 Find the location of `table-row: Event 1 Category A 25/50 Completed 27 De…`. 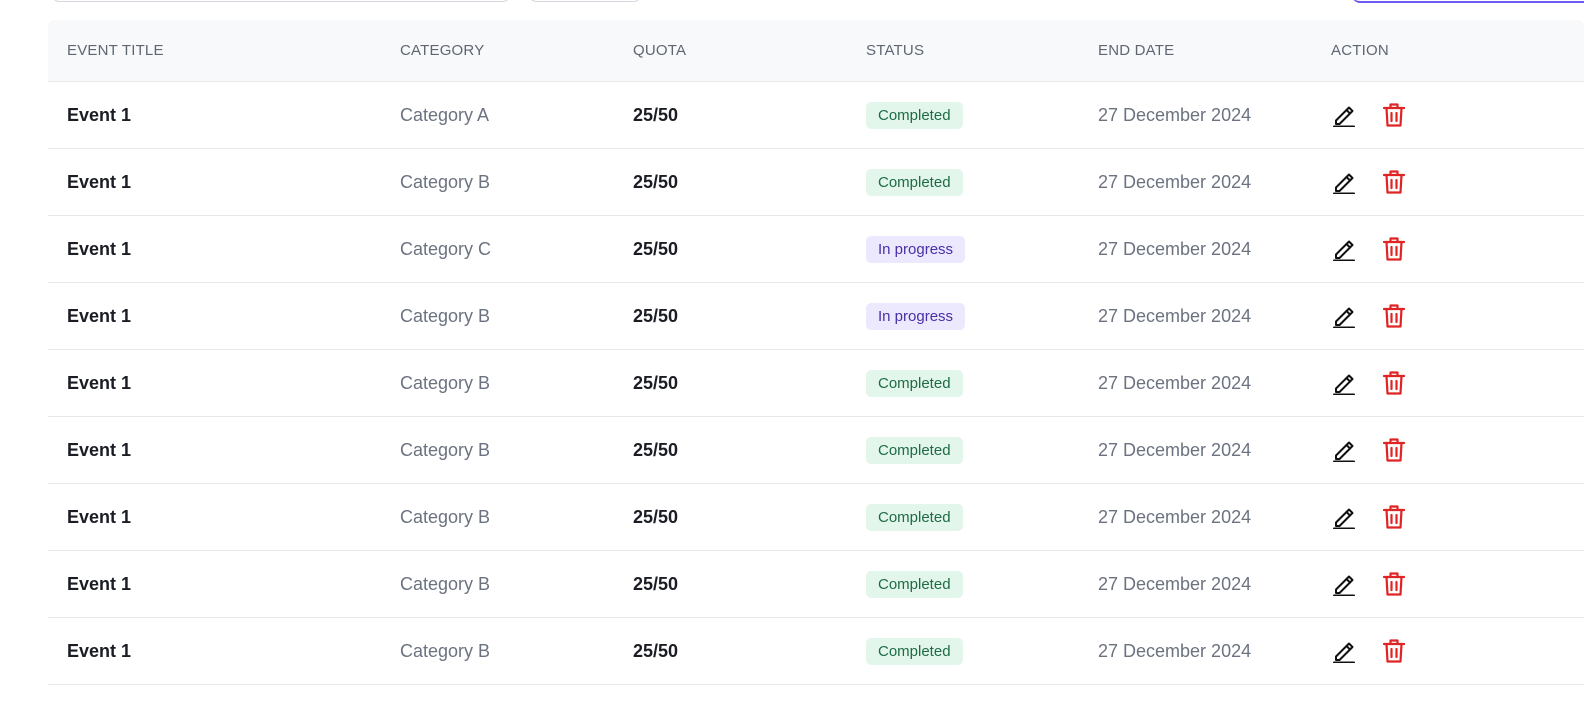

table-row: Event 1 Category A 25/50 Completed 27 De… is located at coordinates (816, 115).